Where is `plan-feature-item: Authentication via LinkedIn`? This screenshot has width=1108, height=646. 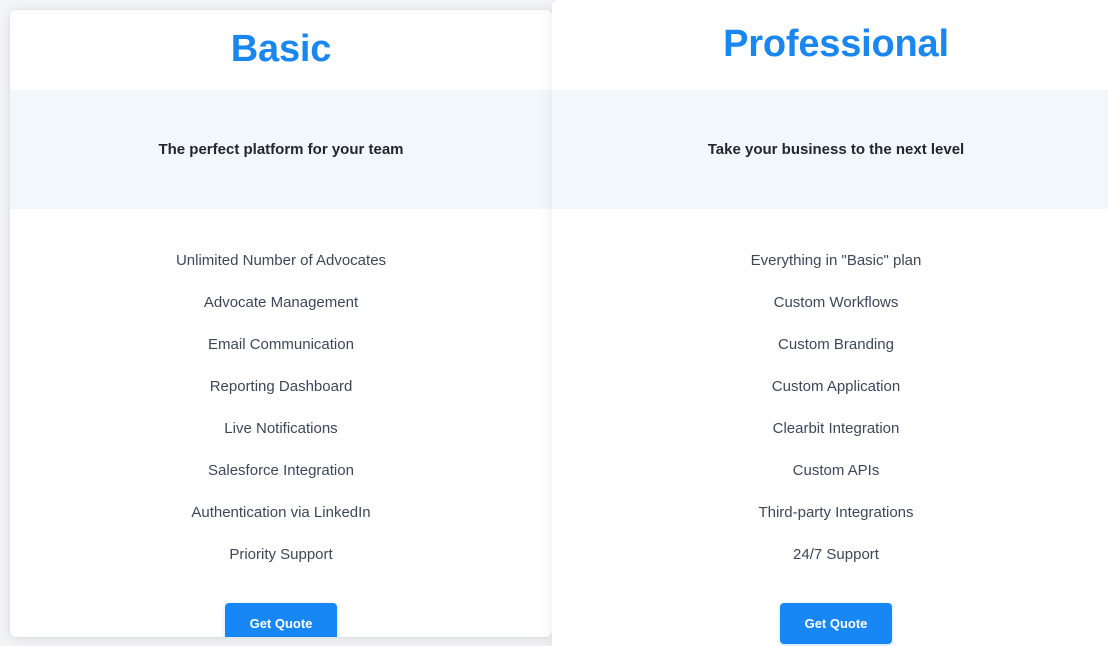
plan-feature-item: Authentication via LinkedIn is located at coordinates (281, 512).